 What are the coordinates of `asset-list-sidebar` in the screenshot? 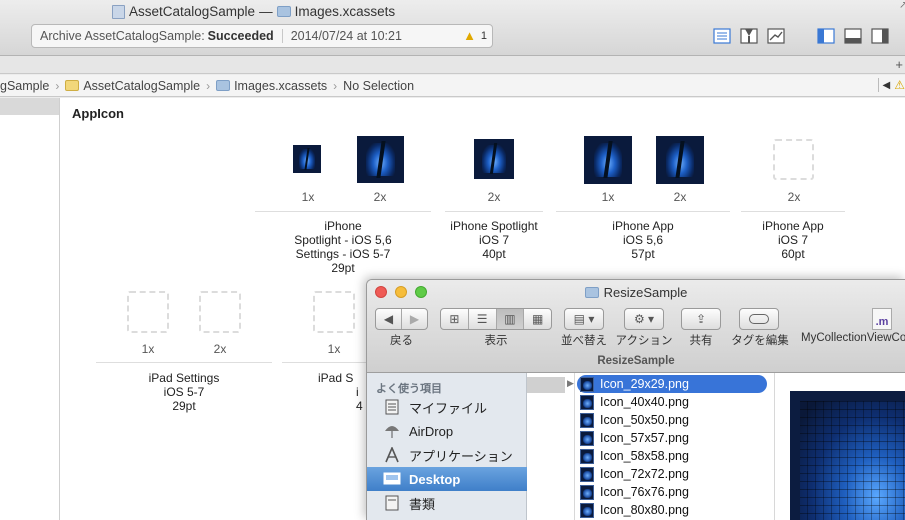 It's located at (30, 309).